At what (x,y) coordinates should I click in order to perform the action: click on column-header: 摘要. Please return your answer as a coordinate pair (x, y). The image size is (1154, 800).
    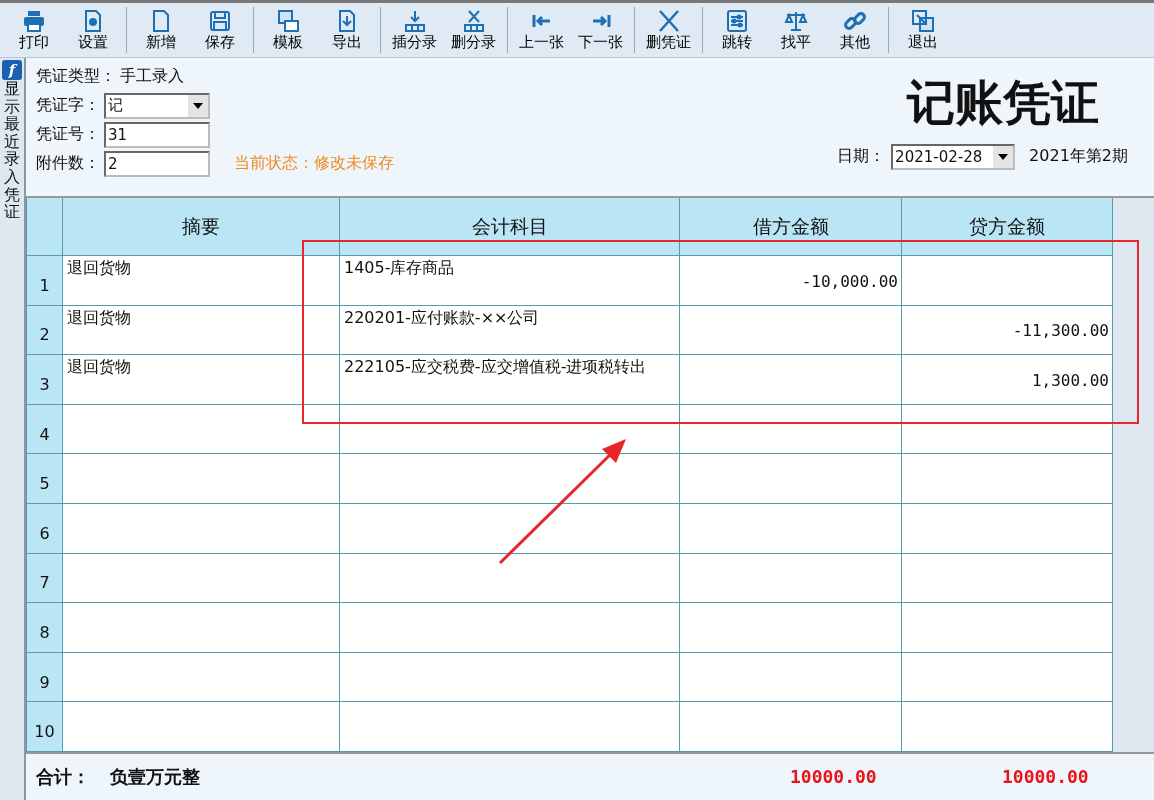
    Looking at the image, I should click on (201, 227).